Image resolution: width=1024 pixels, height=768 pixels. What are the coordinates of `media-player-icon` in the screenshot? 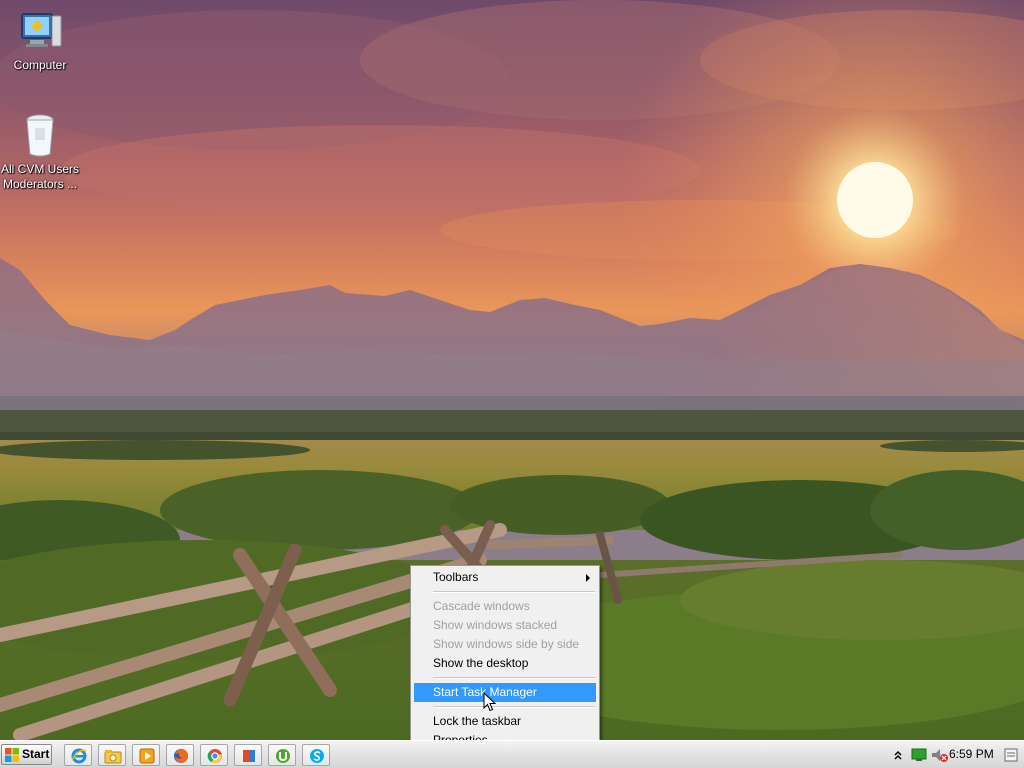 It's located at (147, 756).